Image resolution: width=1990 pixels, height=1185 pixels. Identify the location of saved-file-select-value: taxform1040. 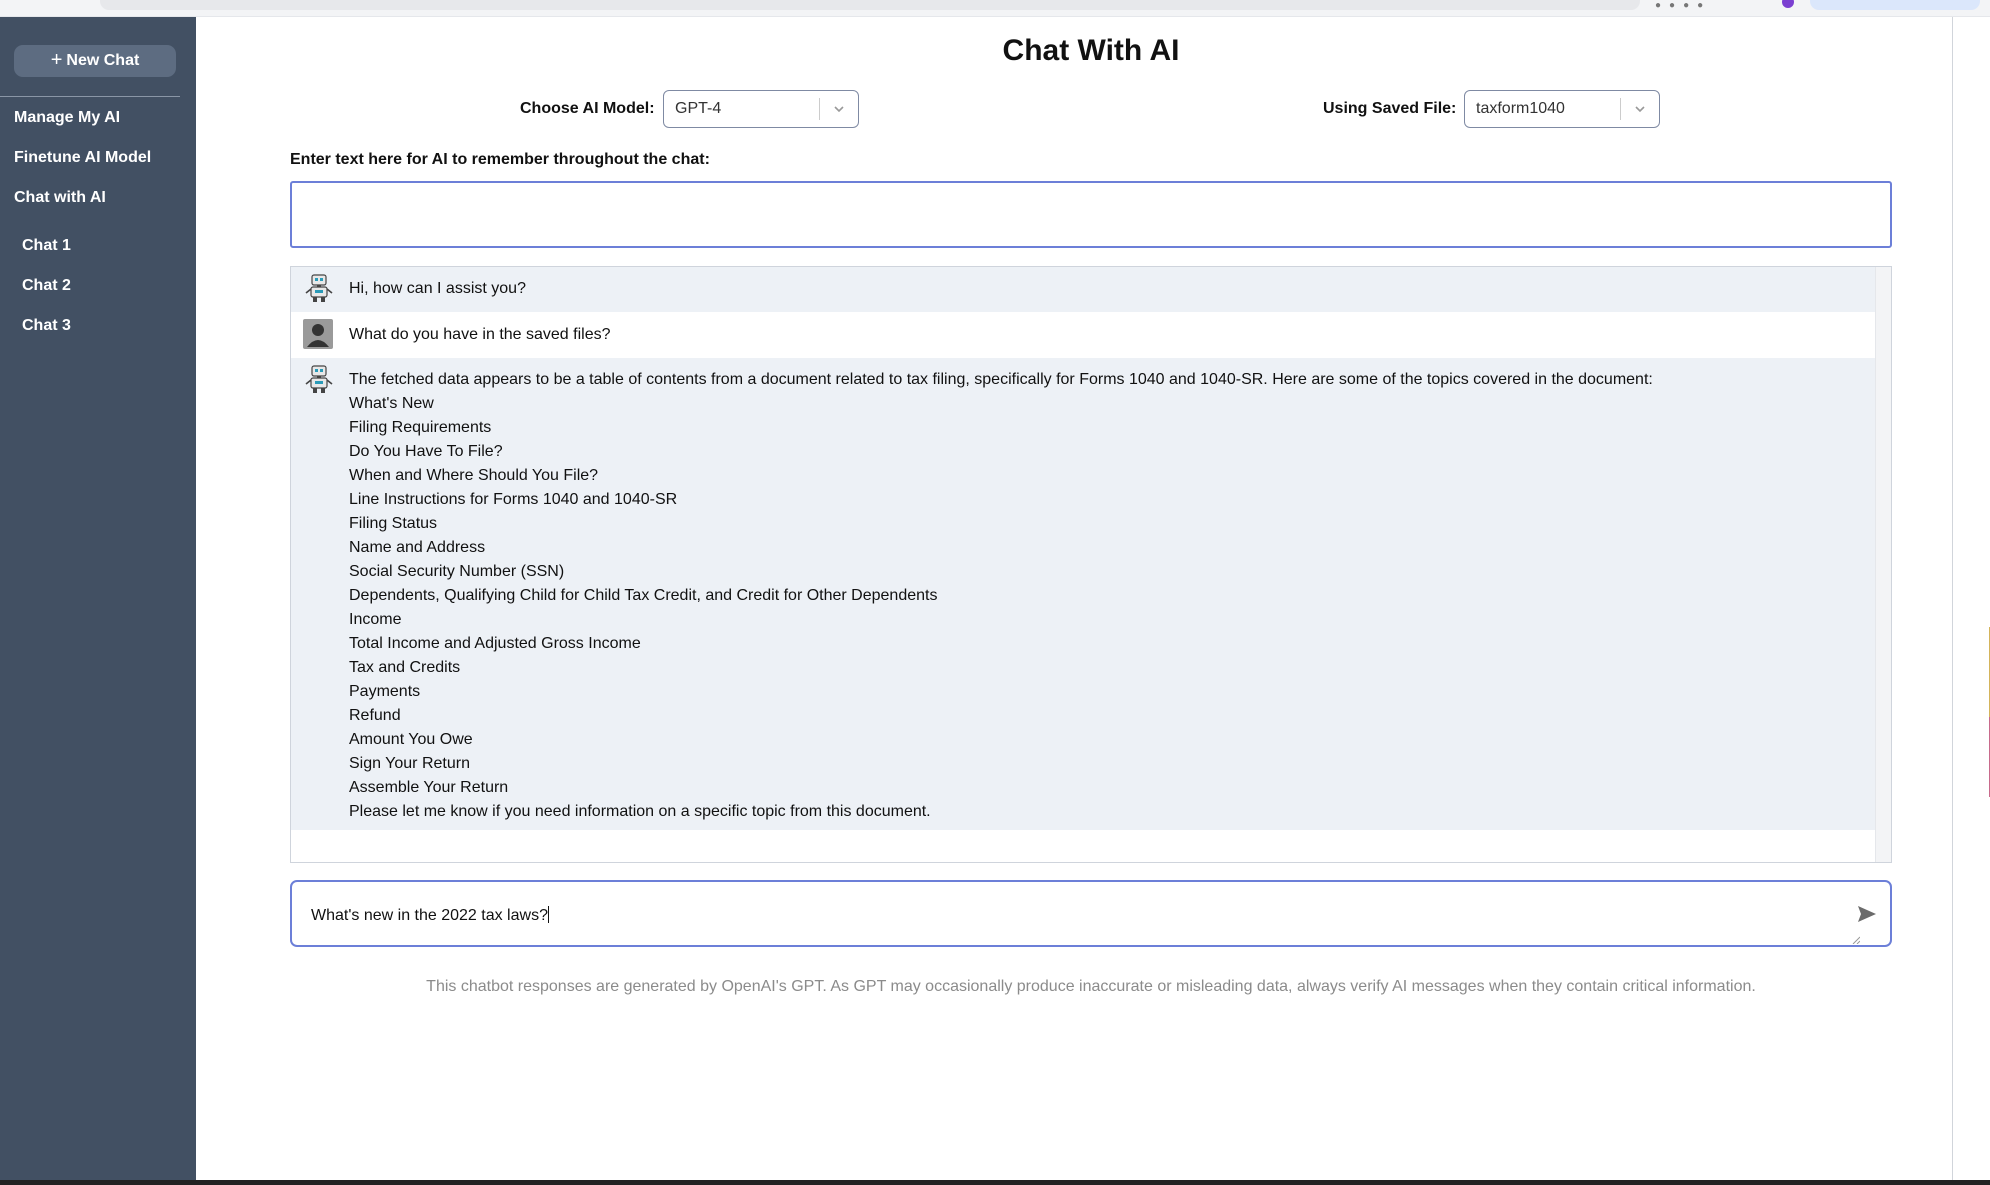
(1520, 108).